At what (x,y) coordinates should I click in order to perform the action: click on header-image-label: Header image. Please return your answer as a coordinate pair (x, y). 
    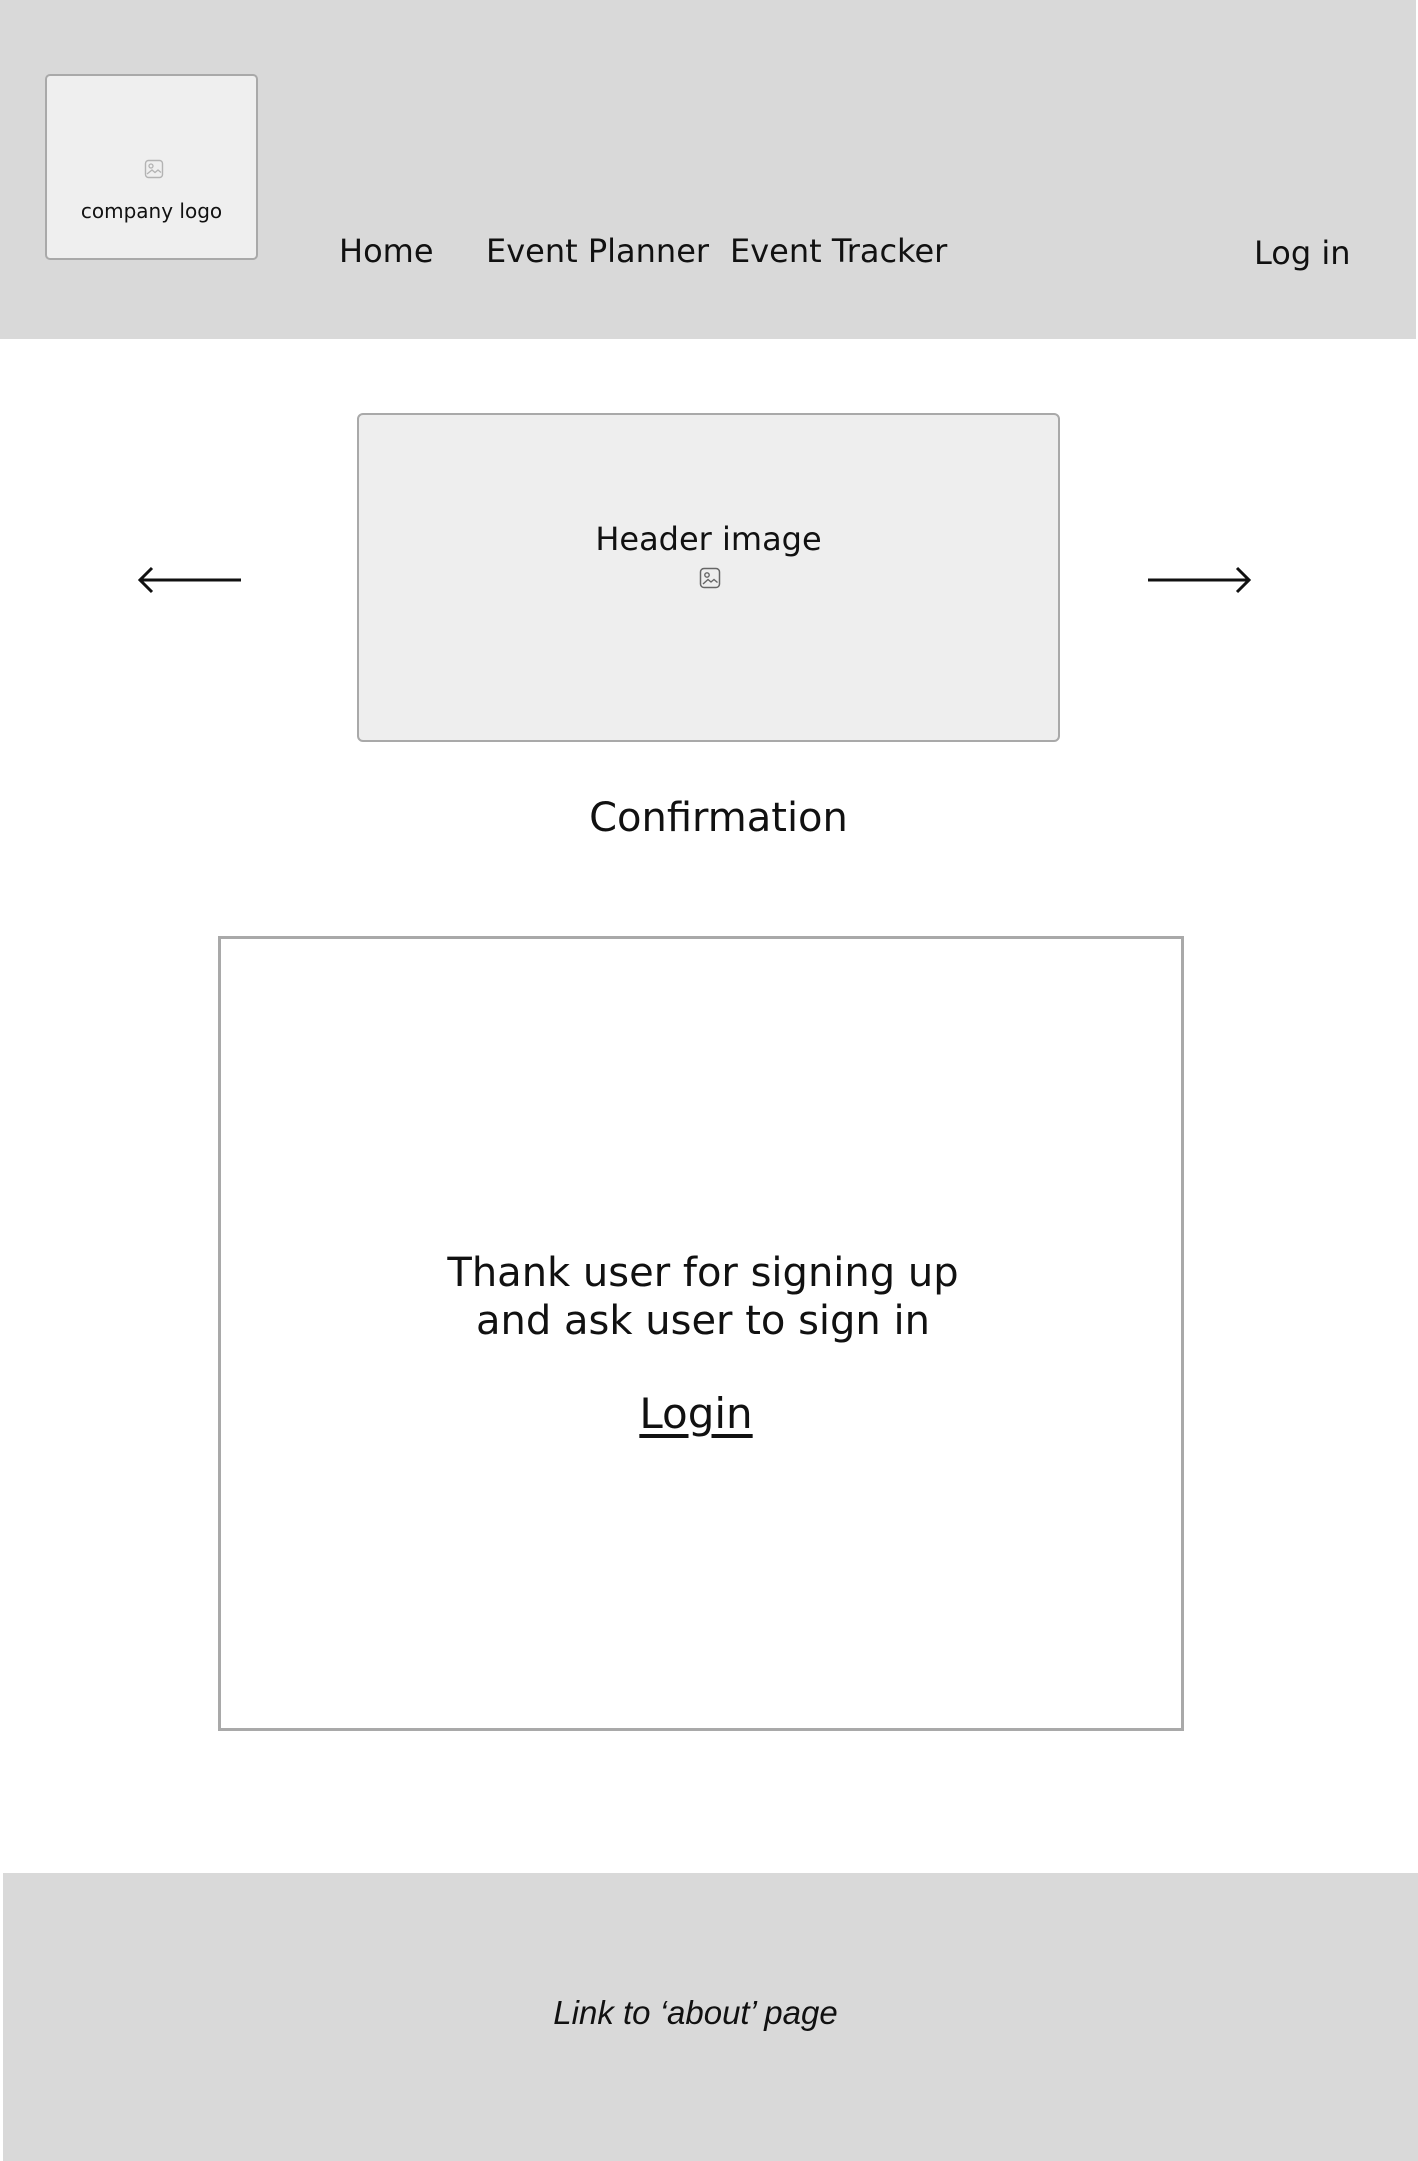
    Looking at the image, I should click on (708, 539).